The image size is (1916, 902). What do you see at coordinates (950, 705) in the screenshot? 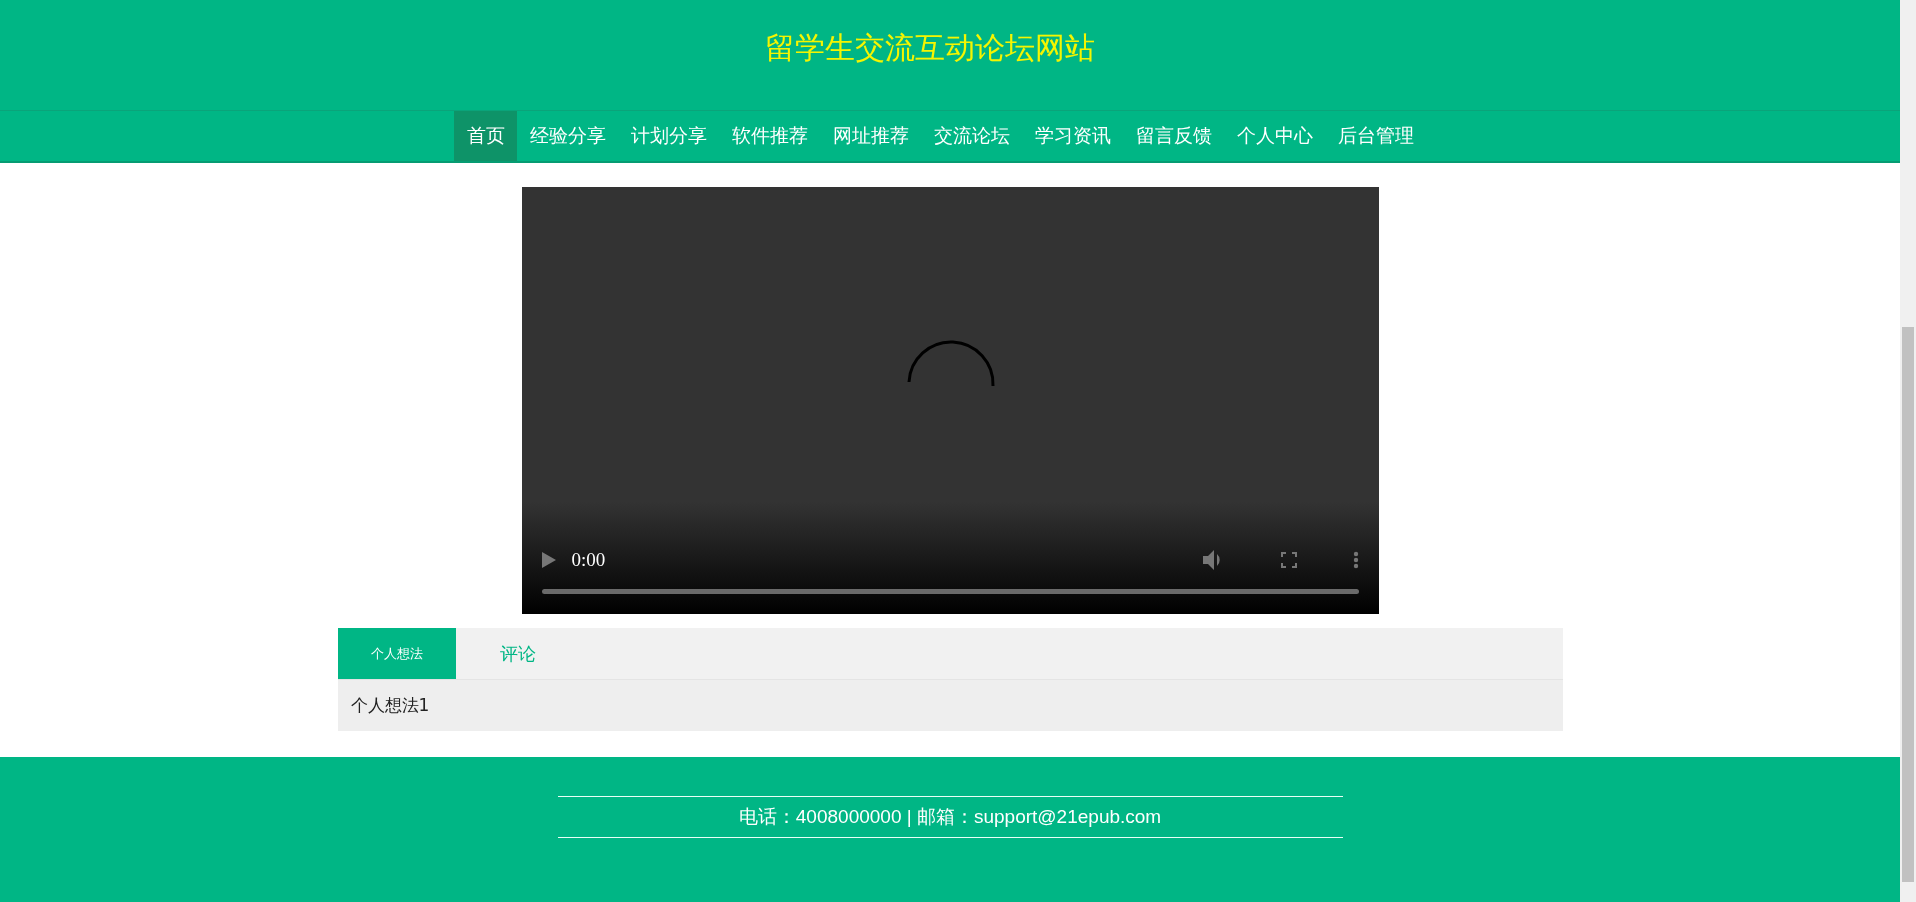
I see `tab-content: 个人想法1` at bounding box center [950, 705].